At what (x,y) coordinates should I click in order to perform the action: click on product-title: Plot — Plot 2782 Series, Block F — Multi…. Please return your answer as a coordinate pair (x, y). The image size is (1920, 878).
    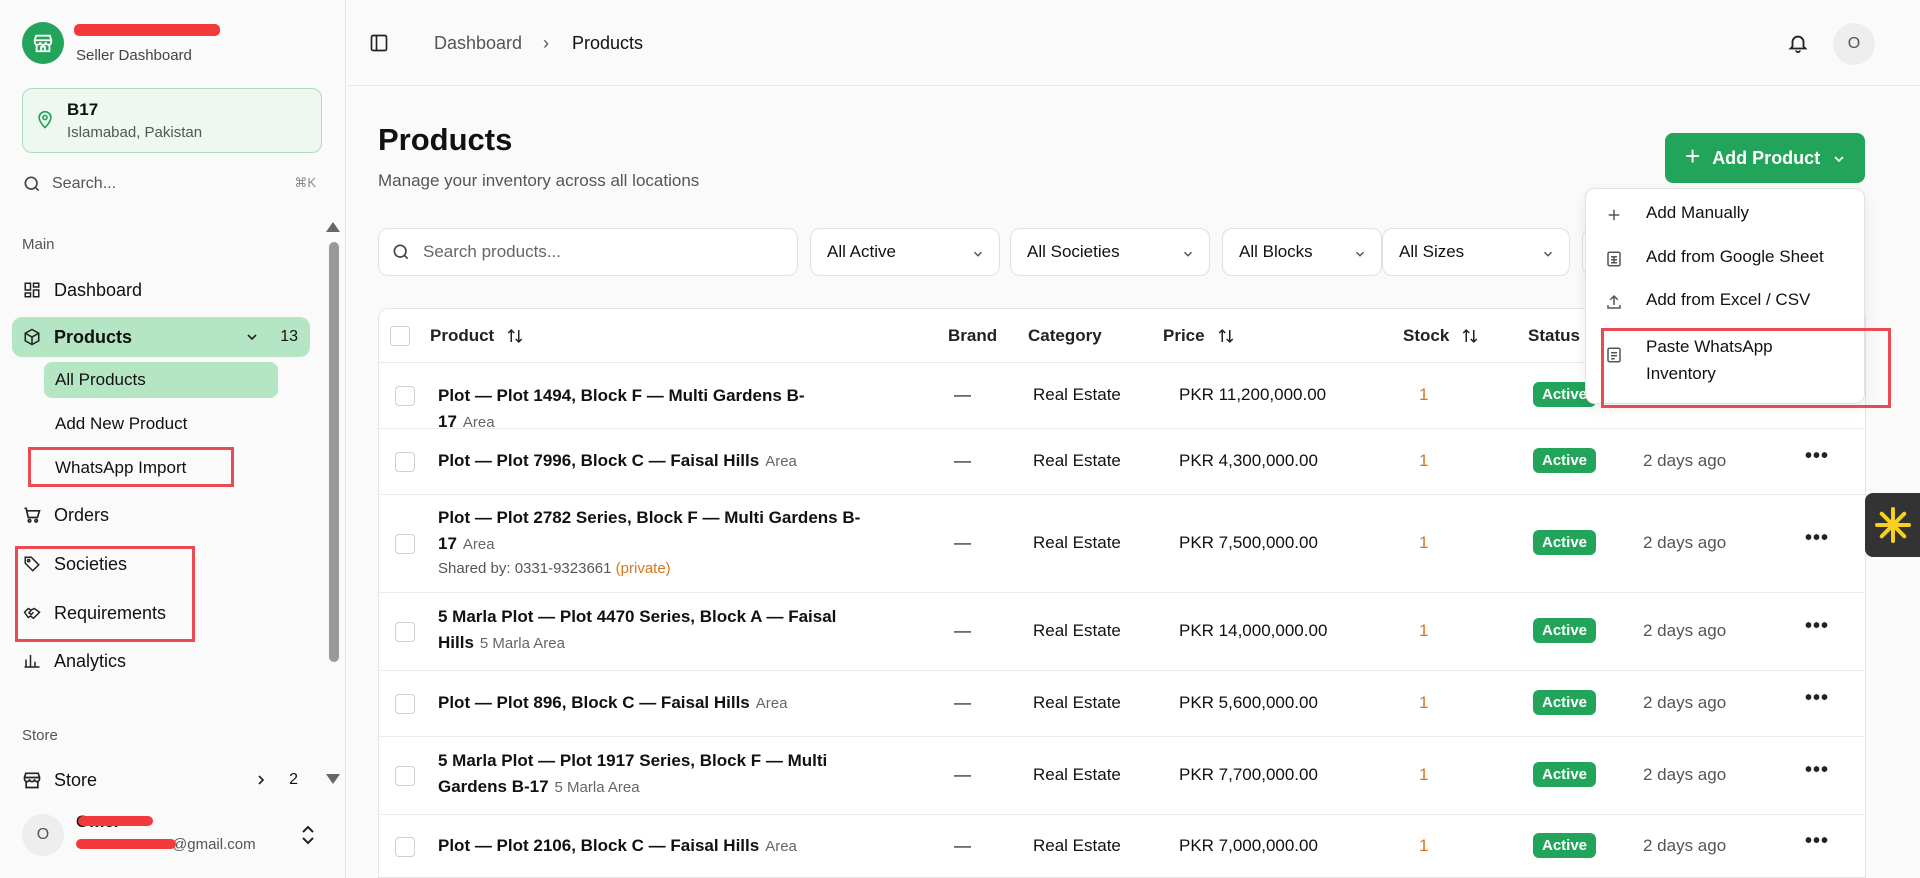
    Looking at the image, I should click on (649, 530).